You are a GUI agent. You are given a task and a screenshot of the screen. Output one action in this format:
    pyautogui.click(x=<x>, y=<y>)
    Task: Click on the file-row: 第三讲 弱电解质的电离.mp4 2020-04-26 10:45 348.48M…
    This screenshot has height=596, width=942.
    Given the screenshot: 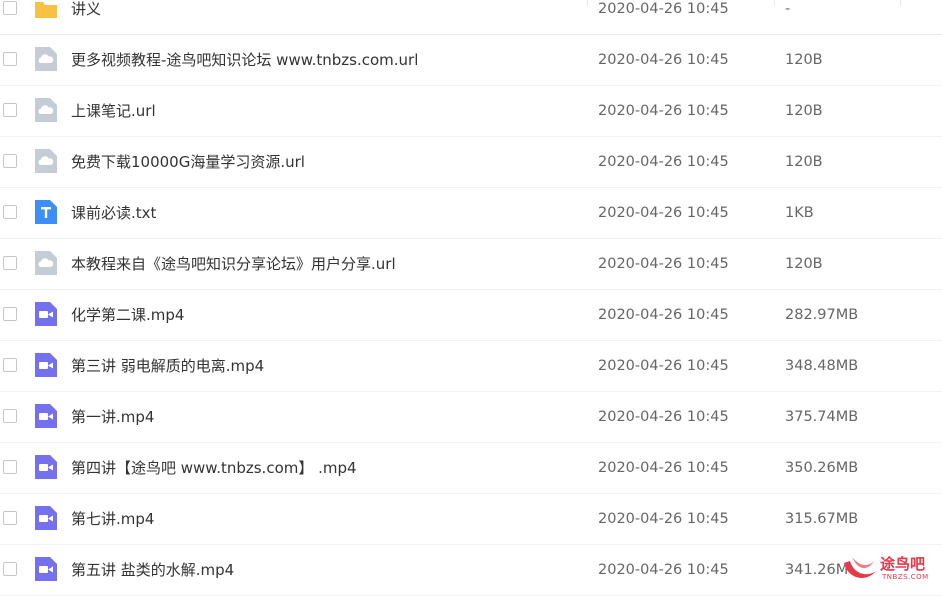 What is the action you would take?
    pyautogui.click(x=471, y=366)
    